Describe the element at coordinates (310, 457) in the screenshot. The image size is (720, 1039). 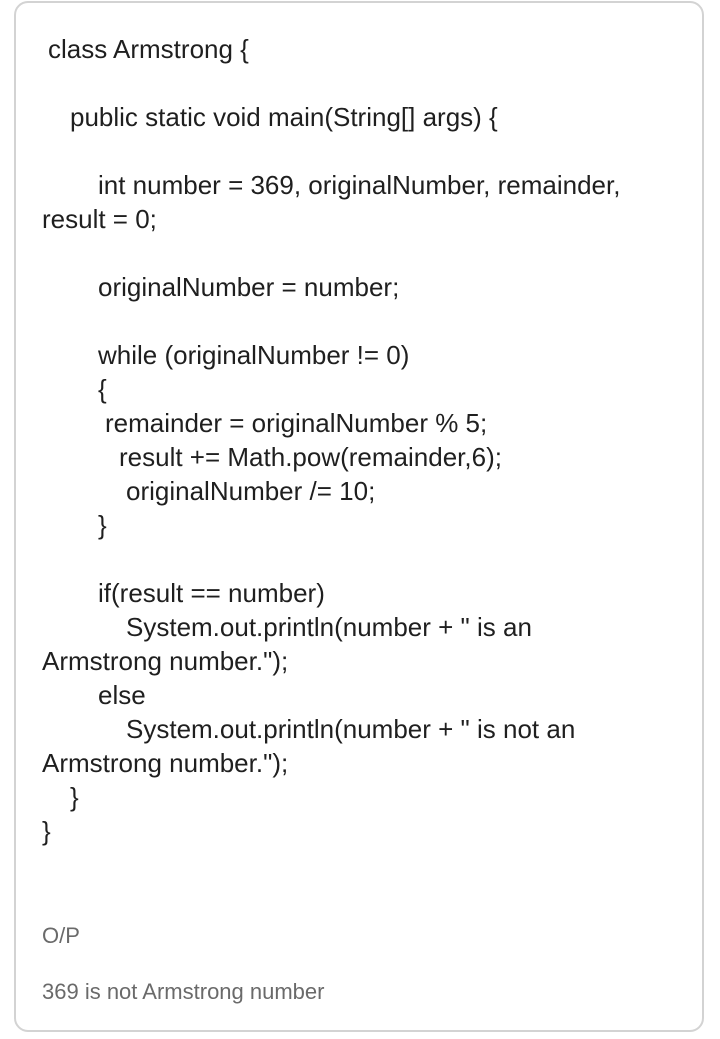
I see `code-line: result += Math.pow(remainder,6);` at that location.